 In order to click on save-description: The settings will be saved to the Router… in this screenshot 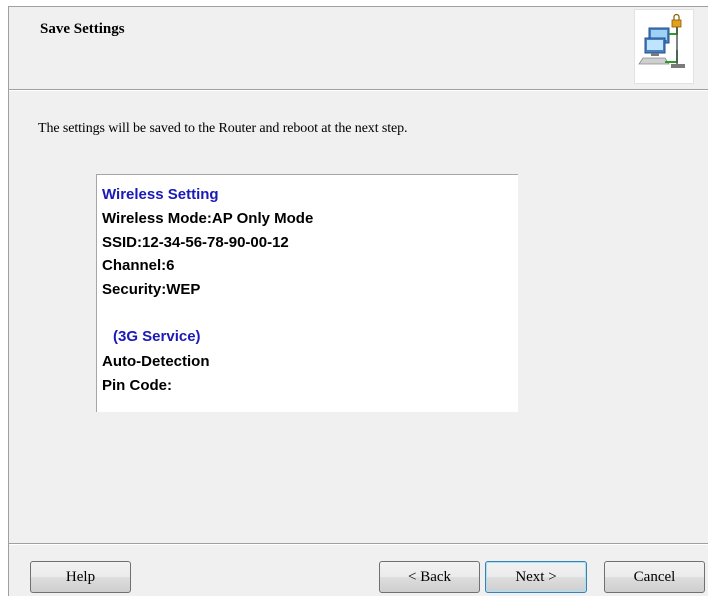, I will do `click(223, 128)`.